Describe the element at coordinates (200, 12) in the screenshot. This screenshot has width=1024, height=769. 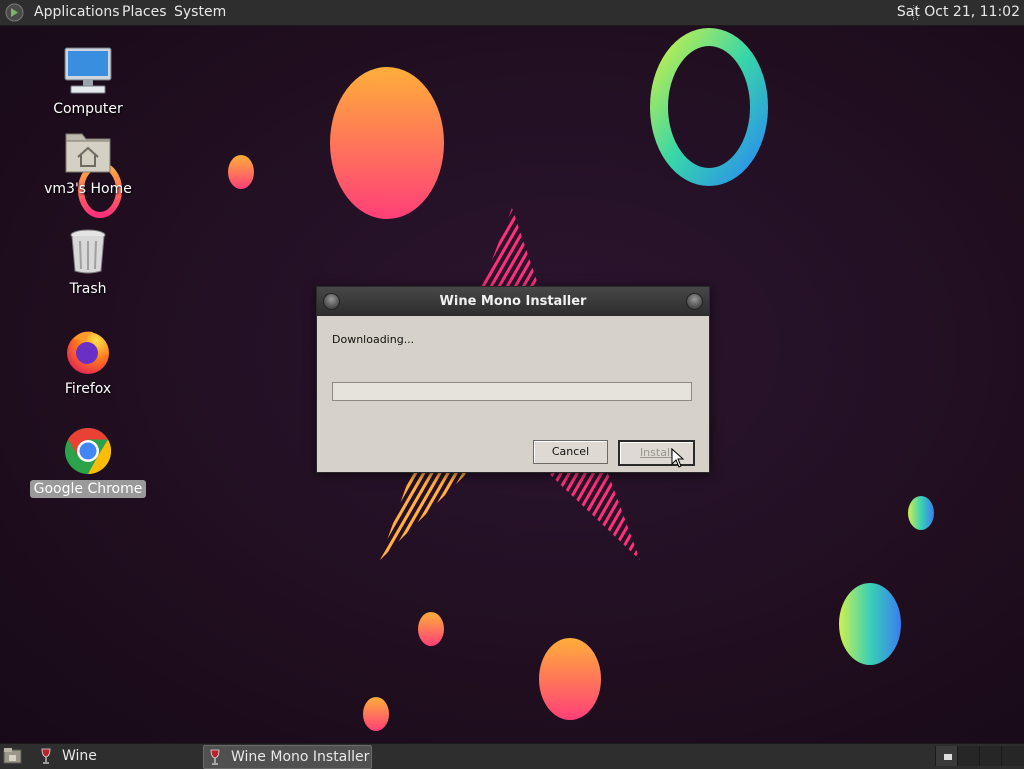
I see `system-menu: System` at that location.